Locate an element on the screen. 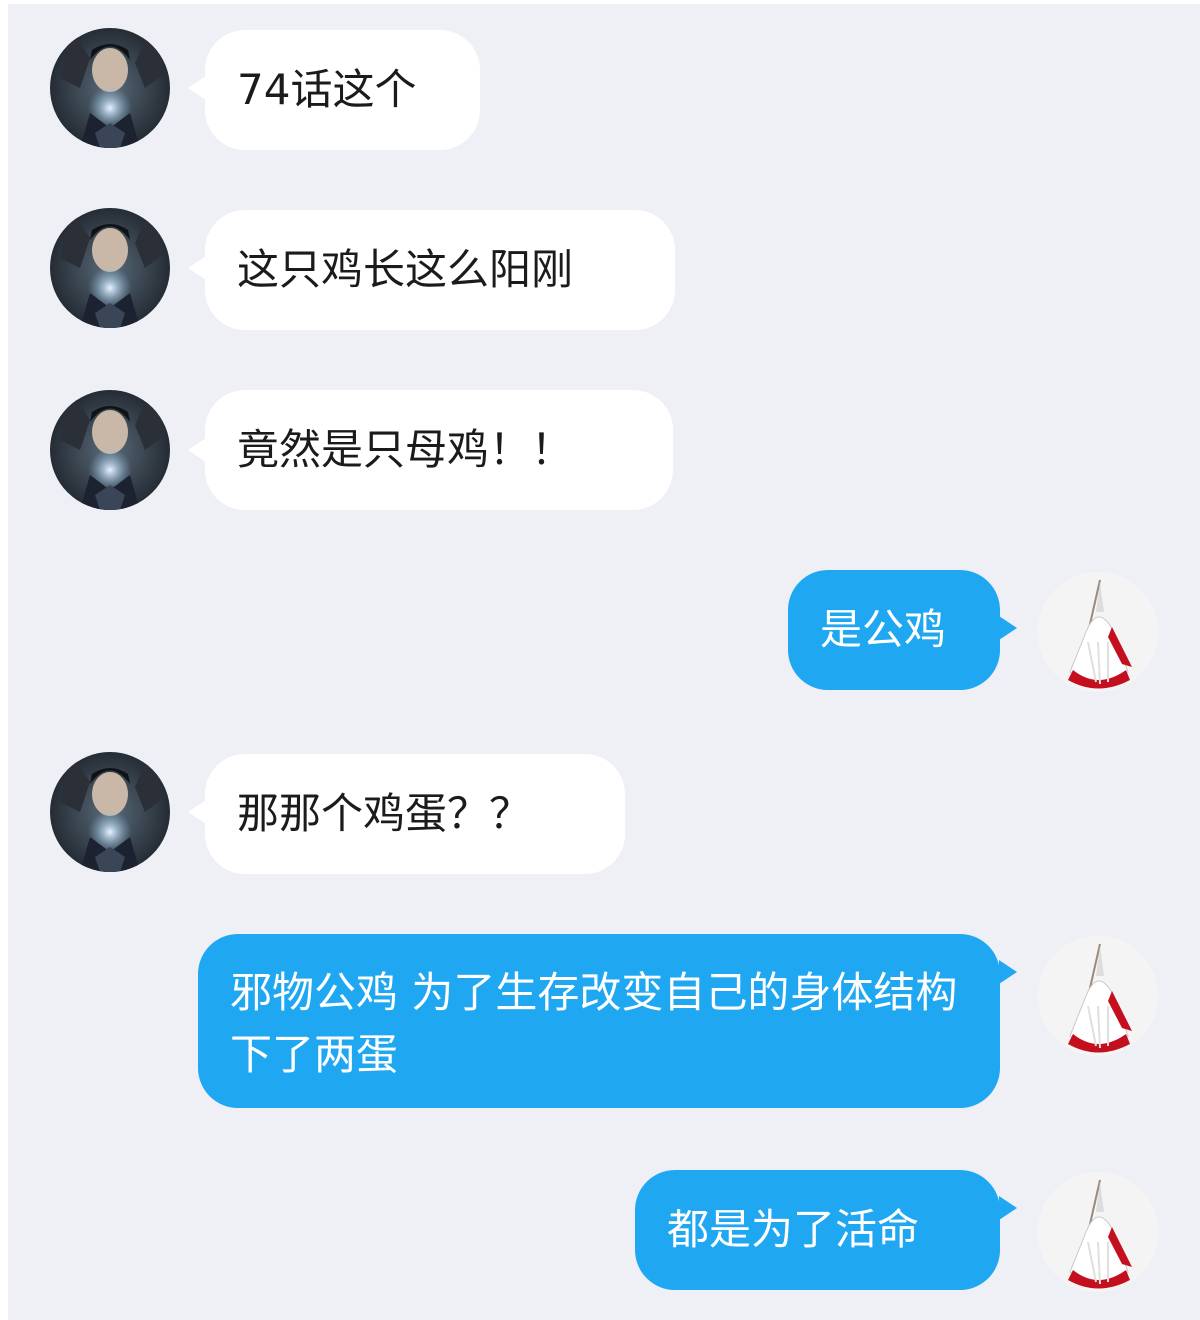 The image size is (1200, 1320). message-bubble: 都是为了活命 is located at coordinates (817, 1230).